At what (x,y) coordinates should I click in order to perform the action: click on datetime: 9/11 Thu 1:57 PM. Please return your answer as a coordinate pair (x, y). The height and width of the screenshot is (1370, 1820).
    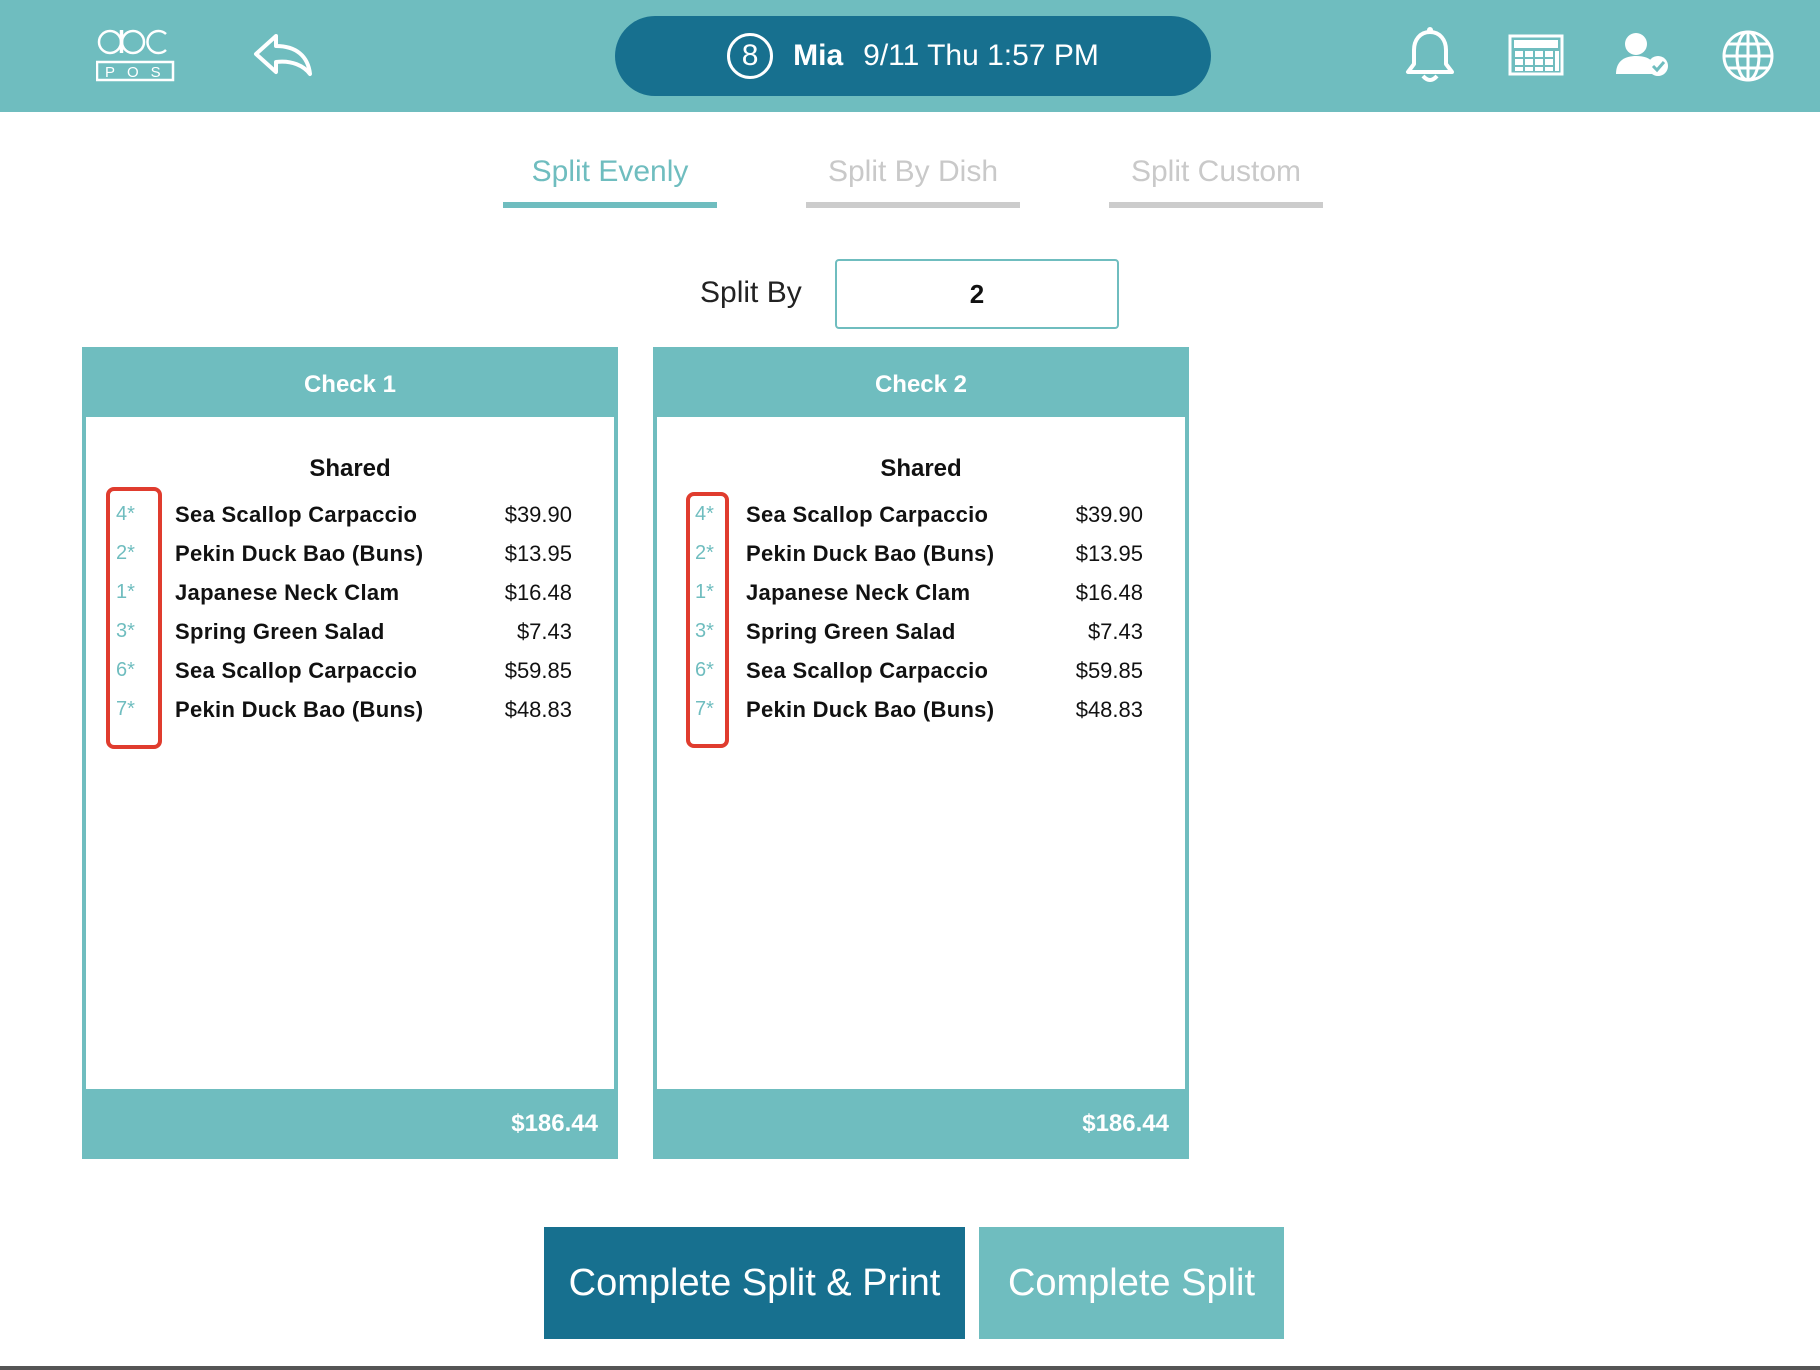
    Looking at the image, I should click on (981, 55).